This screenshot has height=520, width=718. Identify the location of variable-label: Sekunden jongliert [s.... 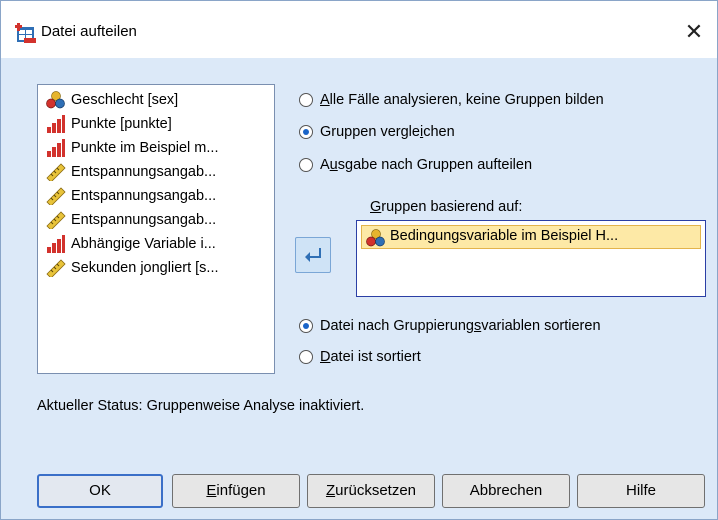
(145, 268).